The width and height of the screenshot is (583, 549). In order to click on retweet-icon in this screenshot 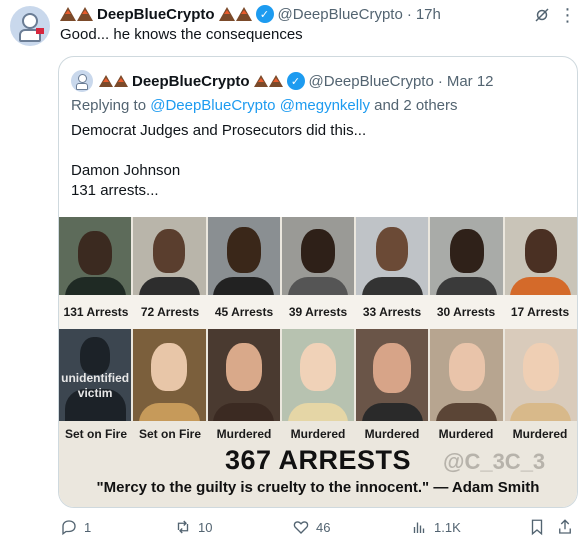, I will do `click(183, 527)`.